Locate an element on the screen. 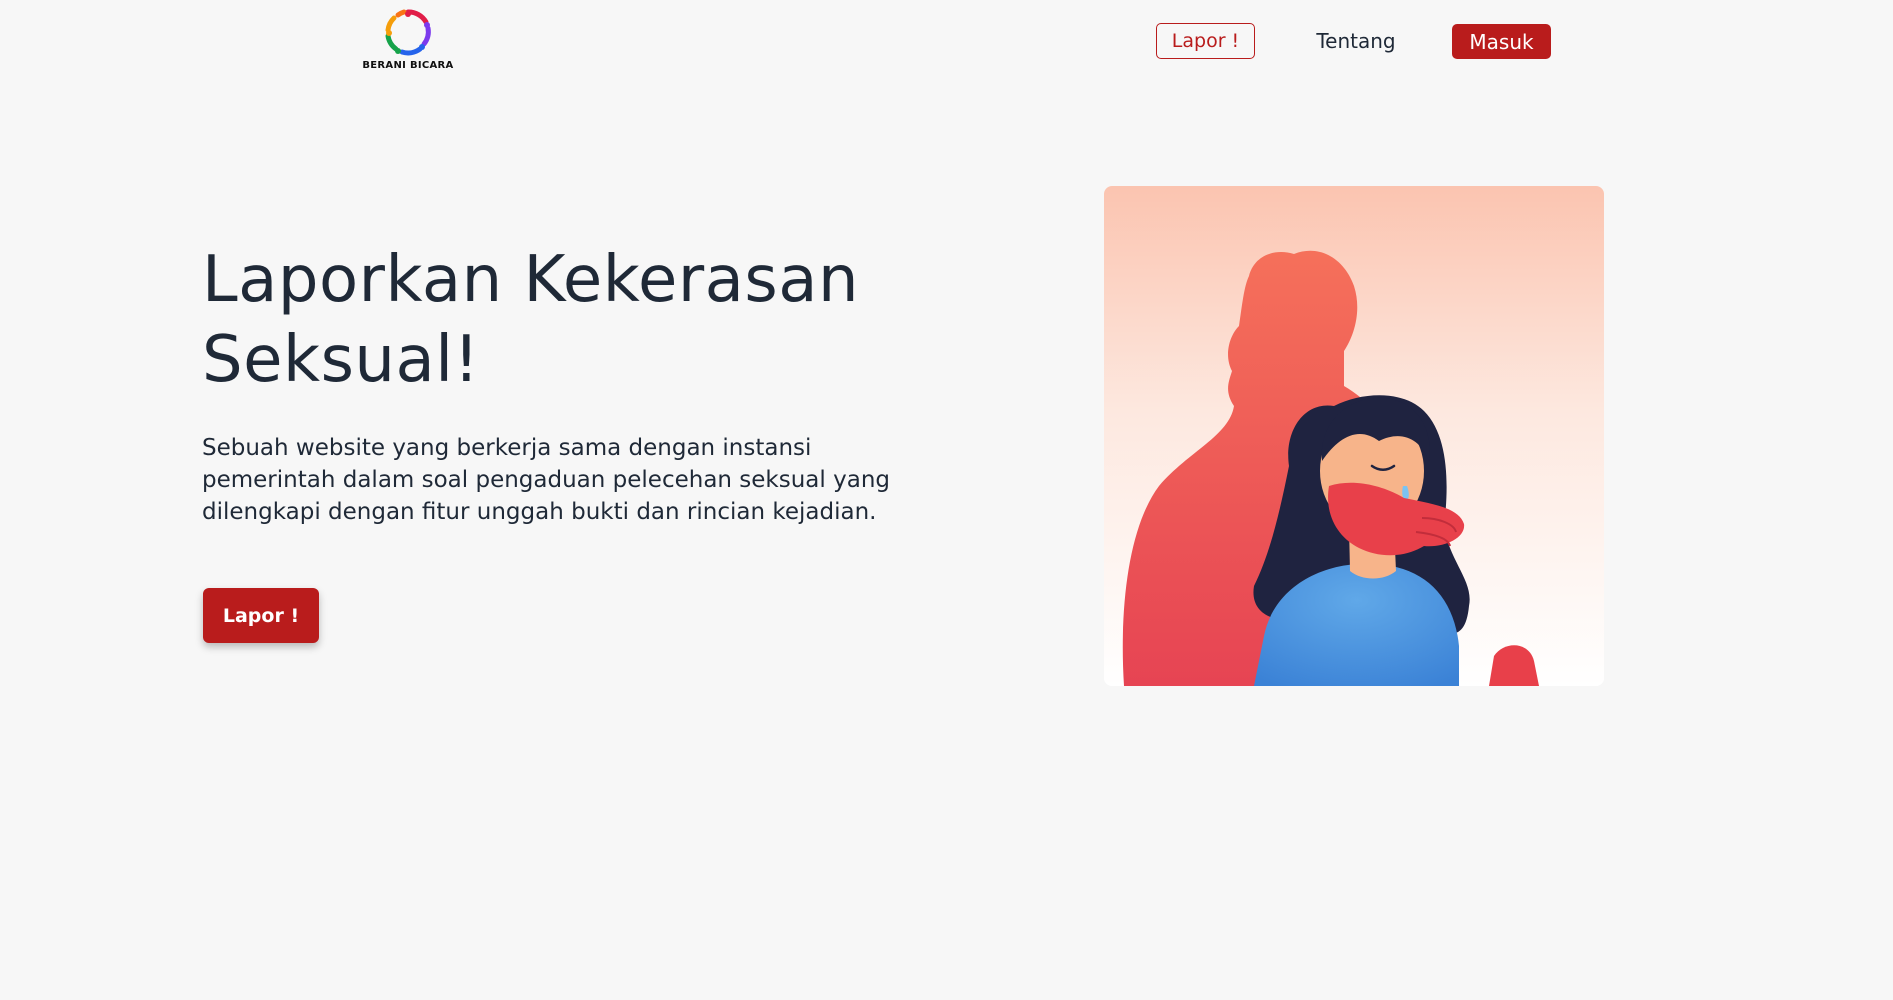  hero-illustration is located at coordinates (1354, 436).